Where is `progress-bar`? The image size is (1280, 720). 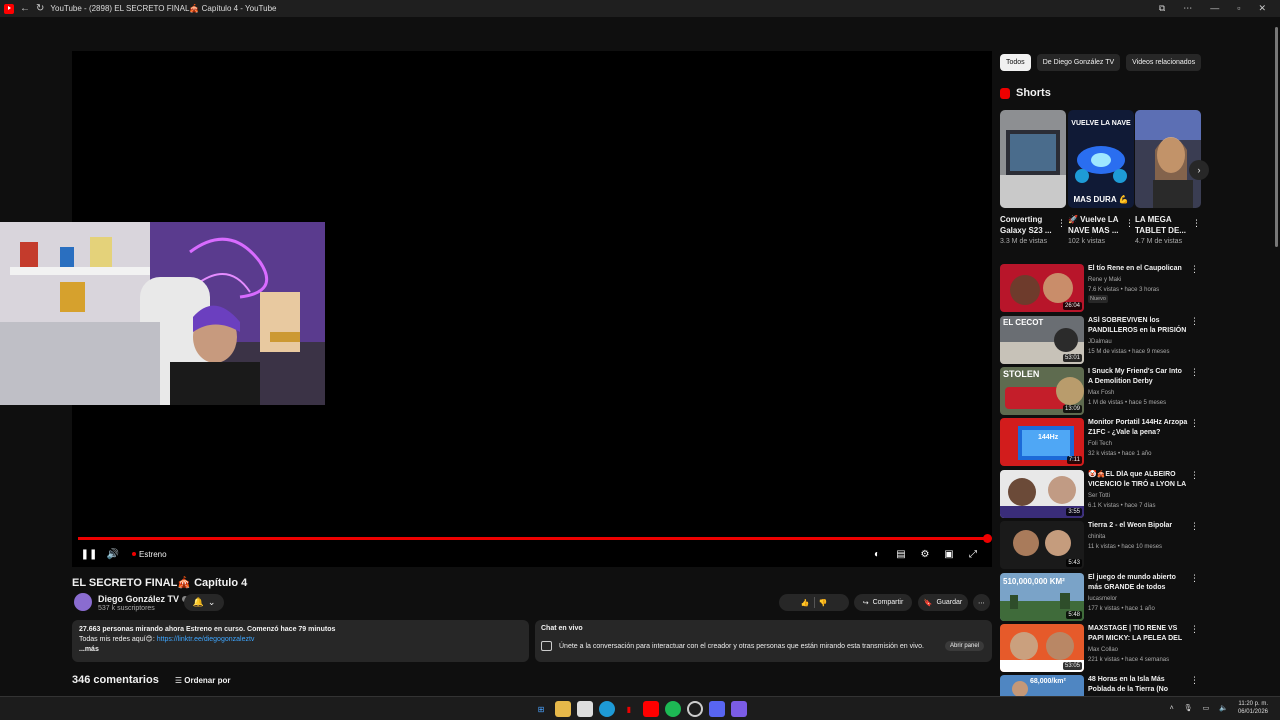 progress-bar is located at coordinates (533, 538).